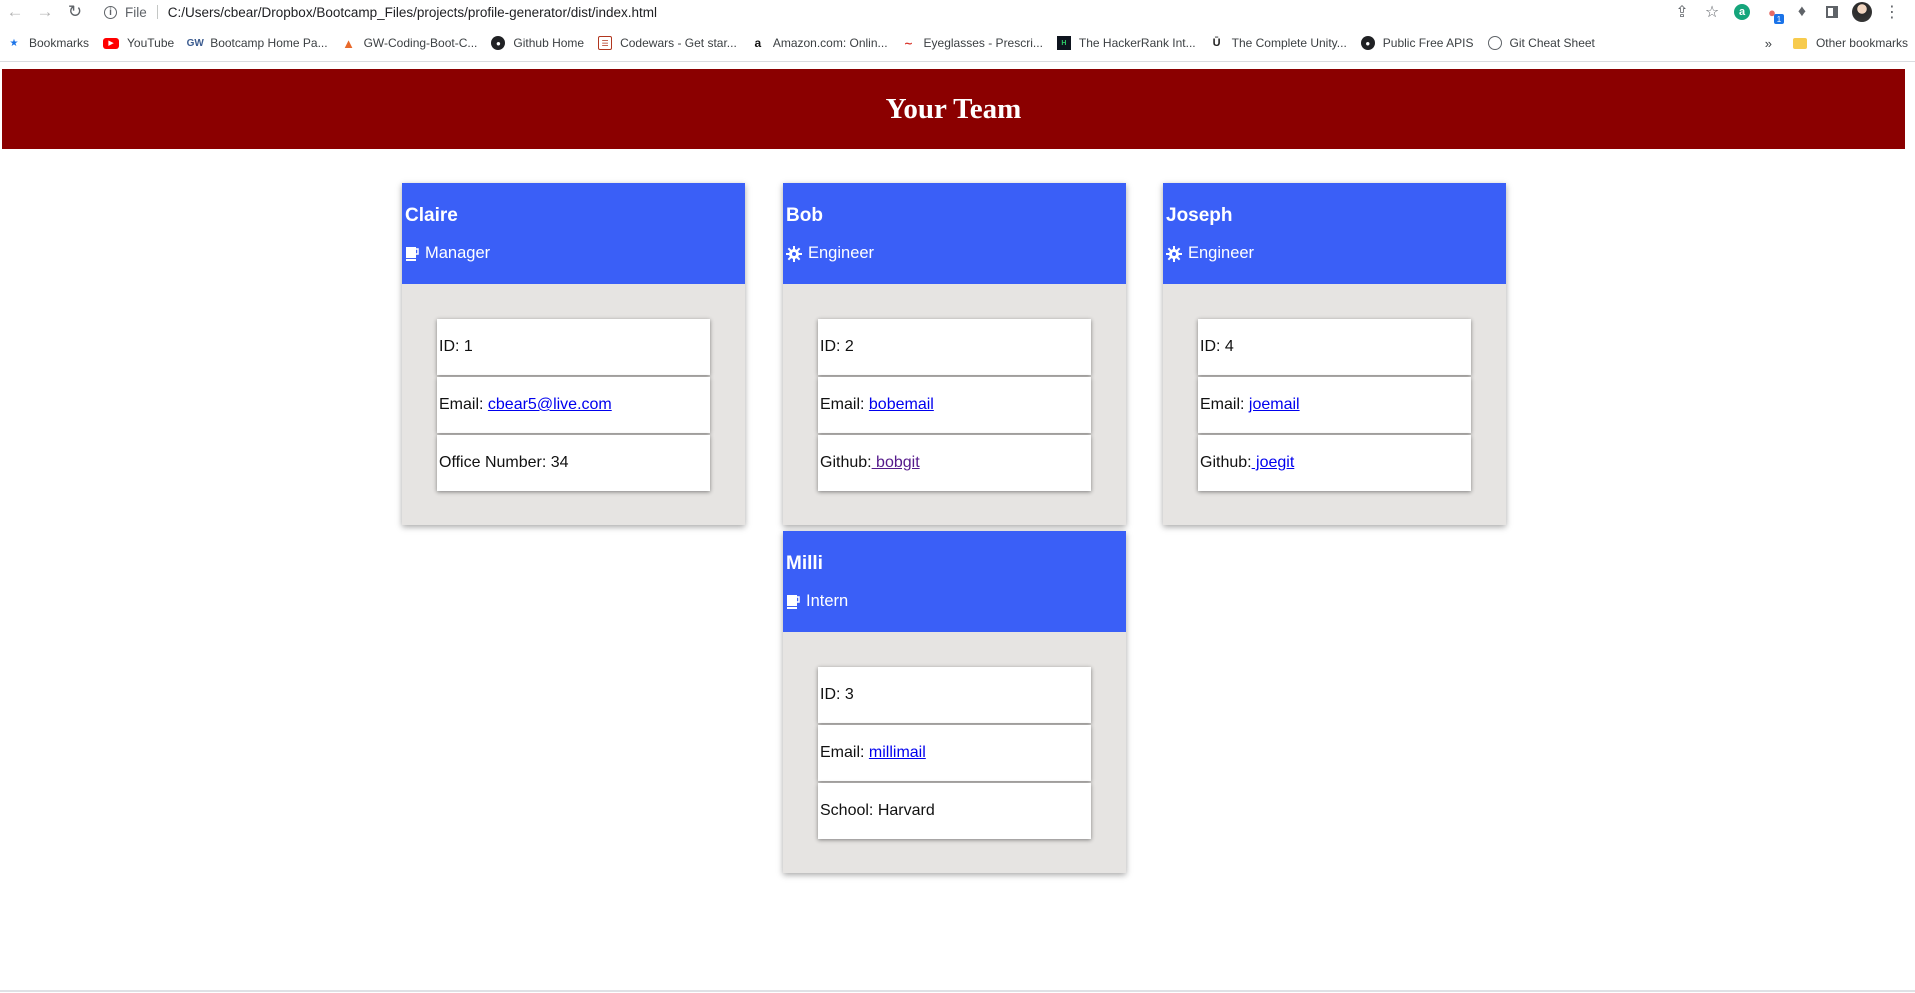  What do you see at coordinates (1367, 43) in the screenshot?
I see `github-icon: ●` at bounding box center [1367, 43].